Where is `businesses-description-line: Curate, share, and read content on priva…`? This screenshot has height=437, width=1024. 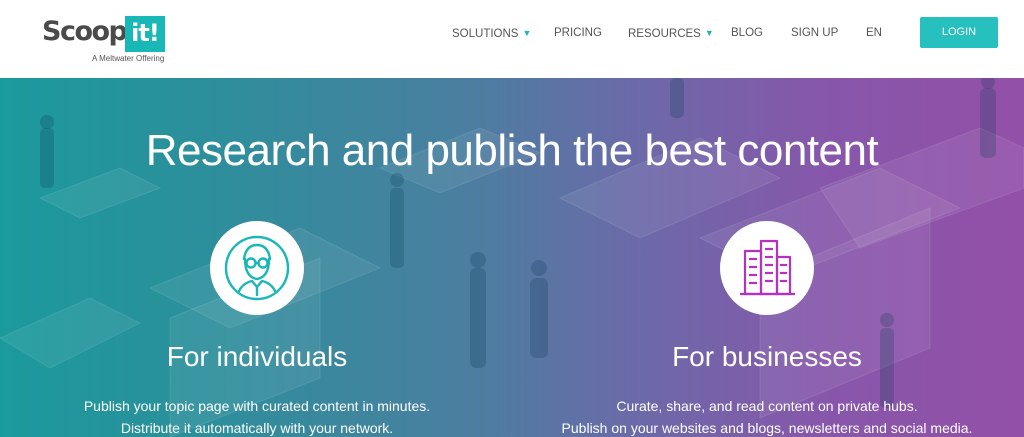 businesses-description-line: Curate, share, and read content on priva… is located at coordinates (767, 406).